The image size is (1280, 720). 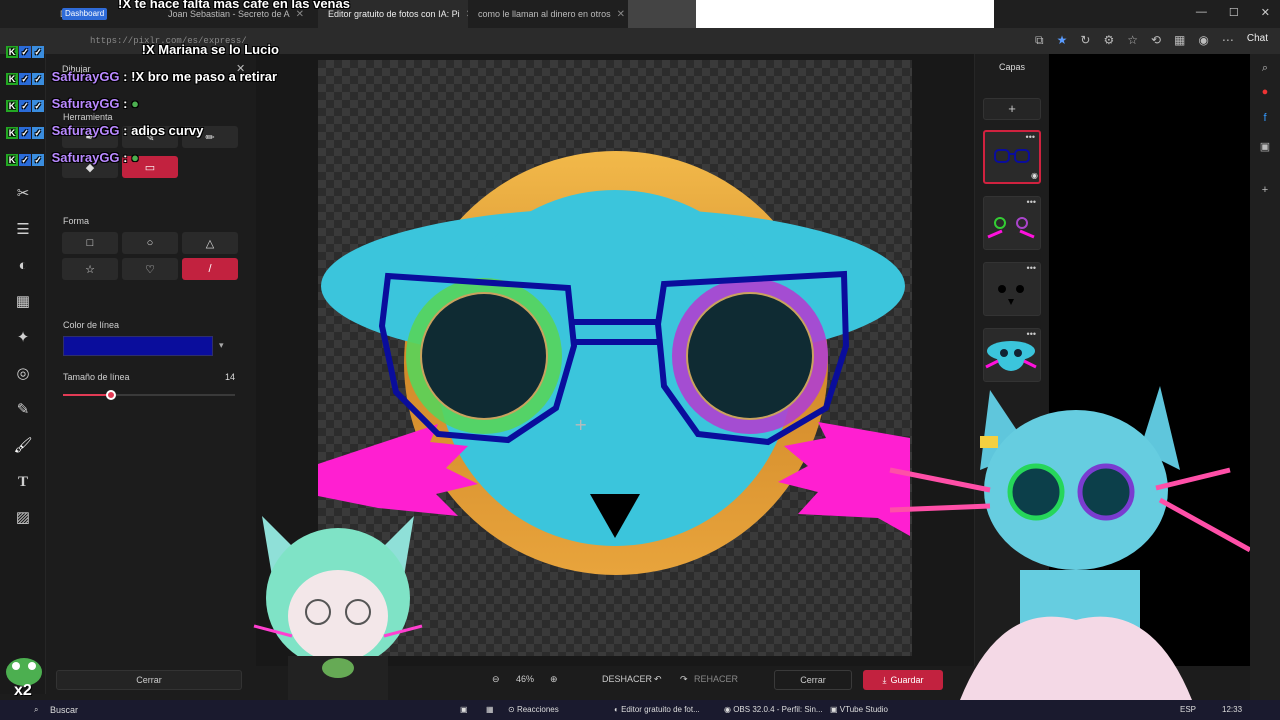 I want to click on left-eye, so click(x=484, y=356).